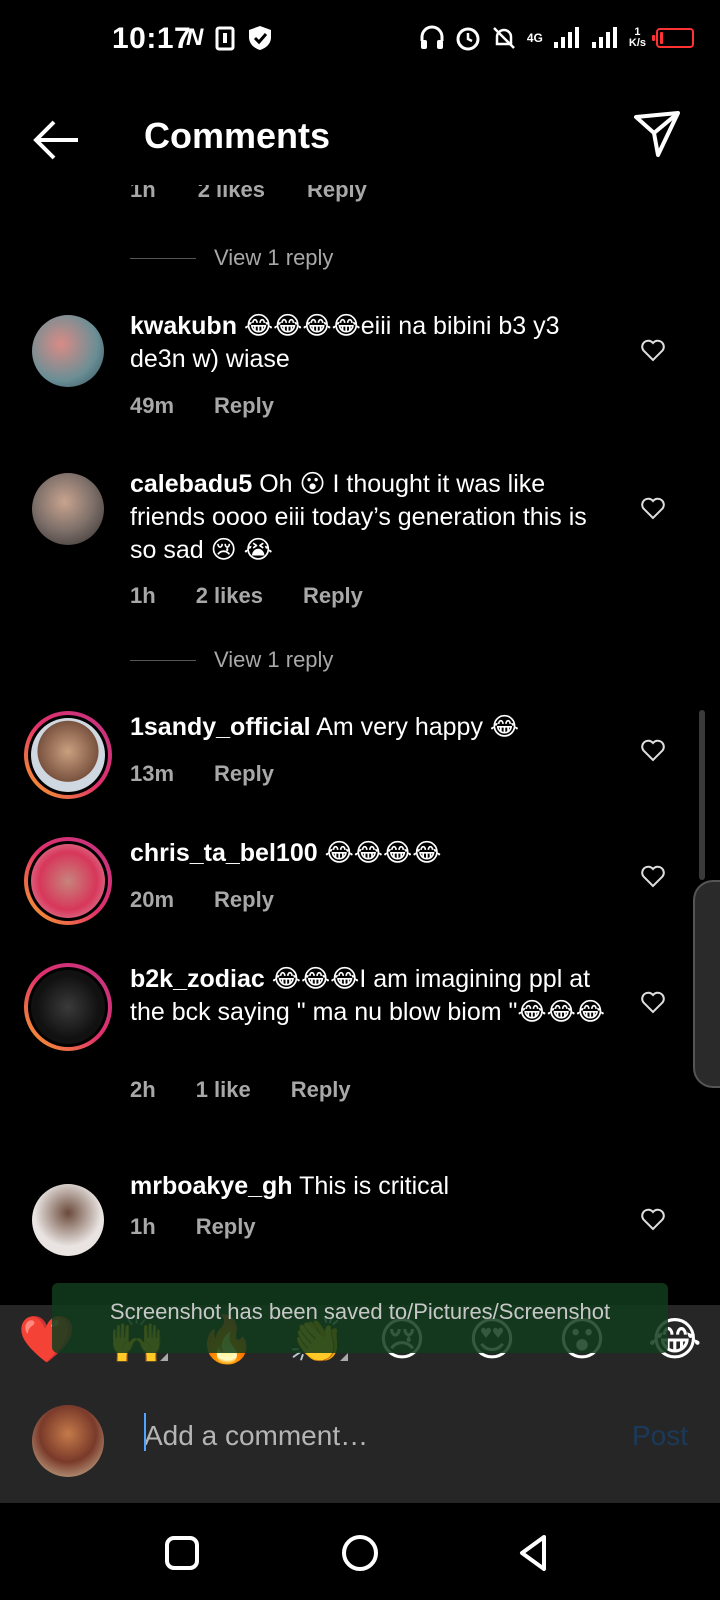 The width and height of the screenshot is (720, 1600). I want to click on header: Comments, so click(360, 140).